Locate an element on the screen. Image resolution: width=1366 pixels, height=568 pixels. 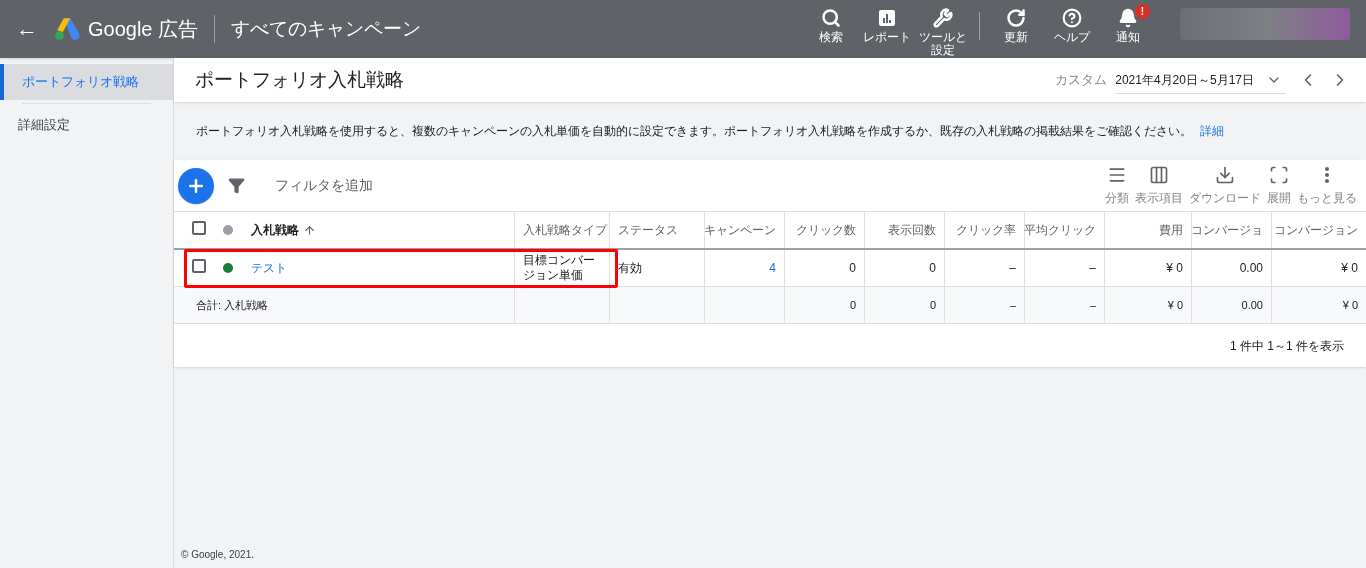
search-icon is located at coordinates (831, 18).